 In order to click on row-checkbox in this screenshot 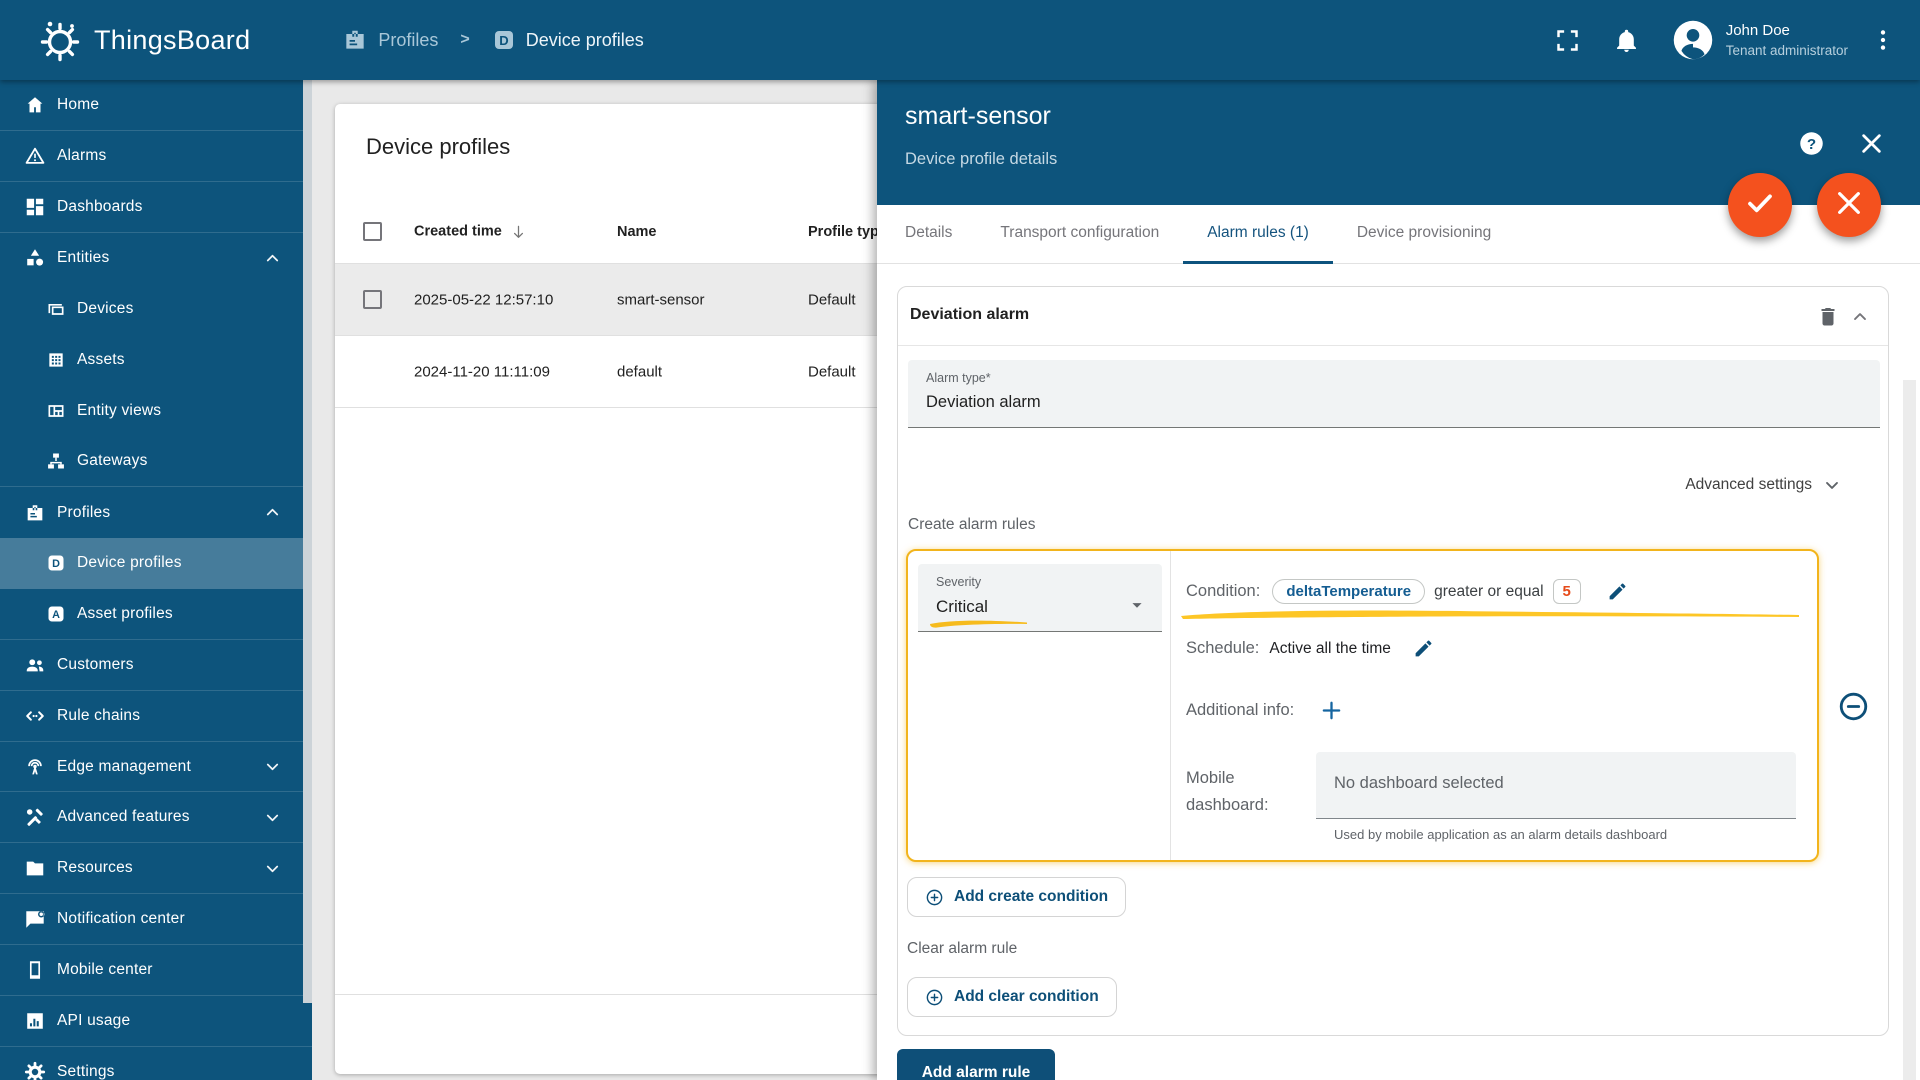, I will do `click(372, 299)`.